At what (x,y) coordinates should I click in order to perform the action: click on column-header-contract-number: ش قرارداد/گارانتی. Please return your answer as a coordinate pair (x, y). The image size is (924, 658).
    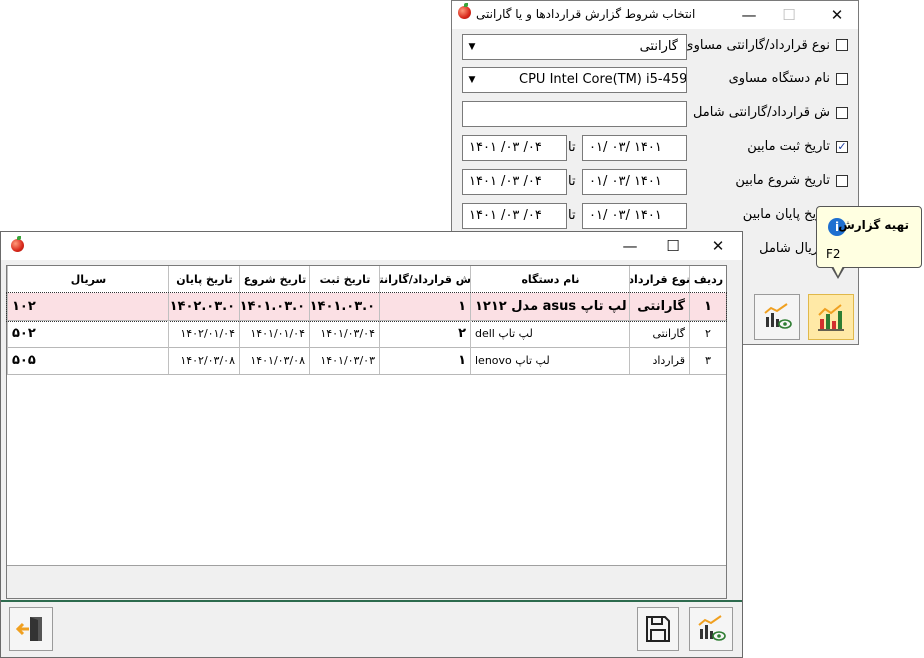
    Looking at the image, I should click on (425, 279).